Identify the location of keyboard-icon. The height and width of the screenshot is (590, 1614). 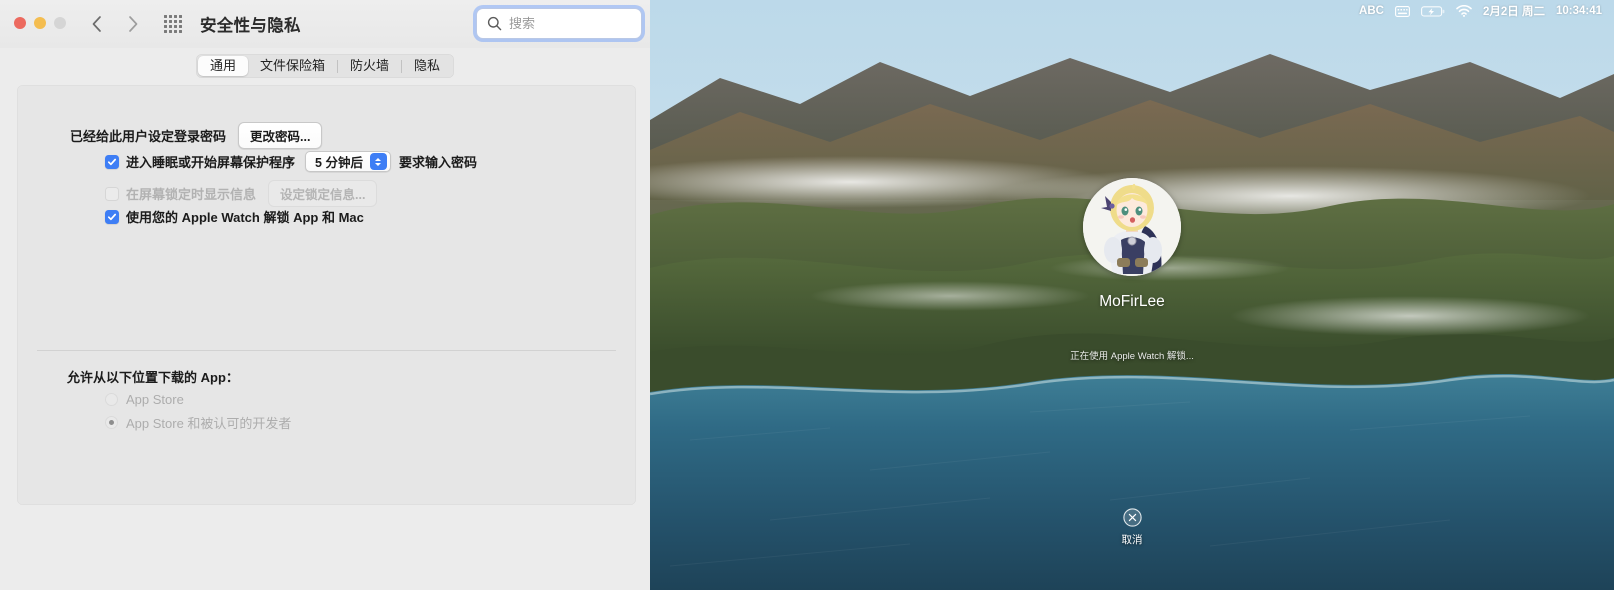
(1402, 11).